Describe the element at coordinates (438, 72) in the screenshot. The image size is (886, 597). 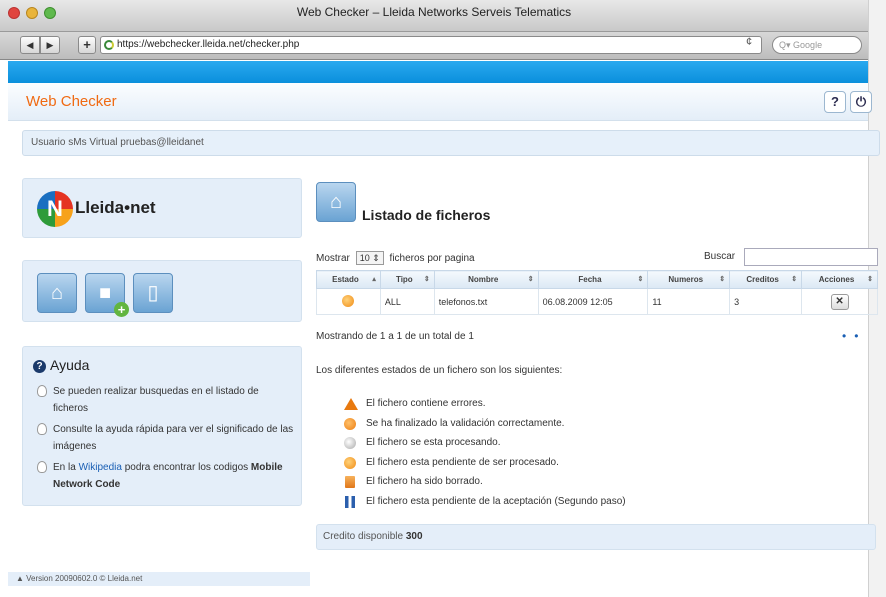
I see `top-banner` at that location.